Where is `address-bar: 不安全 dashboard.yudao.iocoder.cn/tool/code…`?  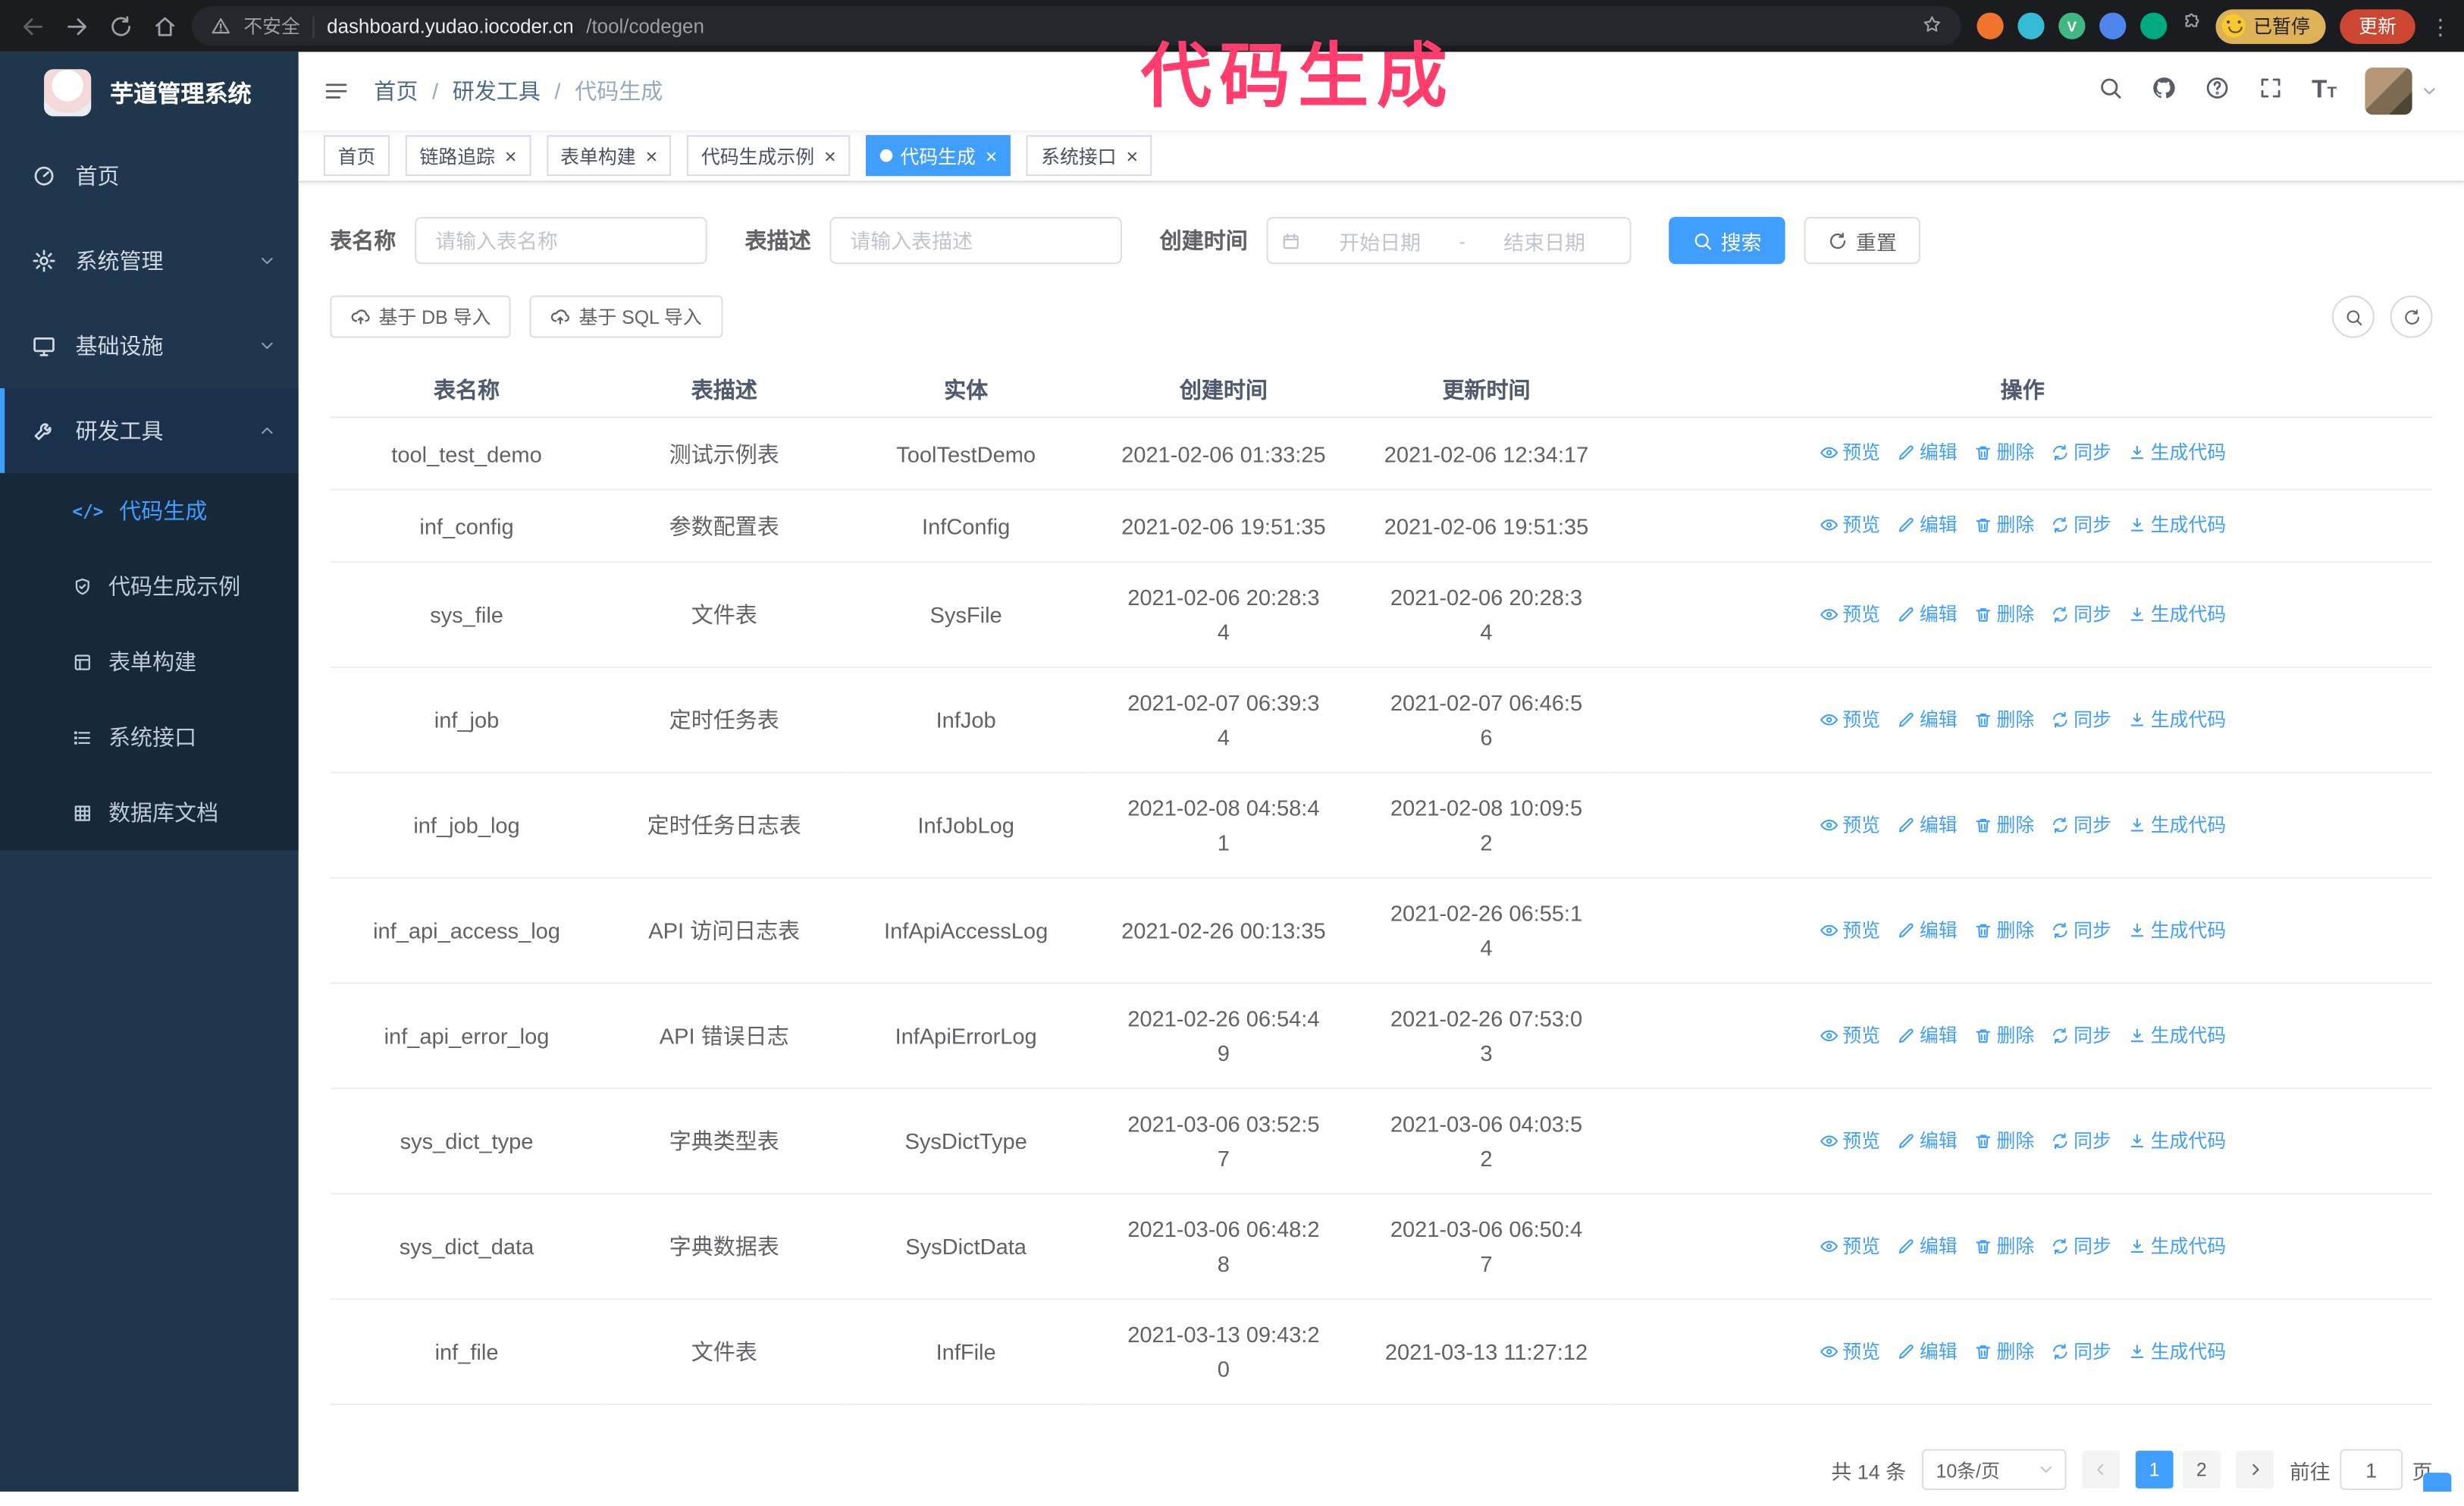 address-bar: 不安全 dashboard.yudao.iocoder.cn/tool/code… is located at coordinates (1076, 26).